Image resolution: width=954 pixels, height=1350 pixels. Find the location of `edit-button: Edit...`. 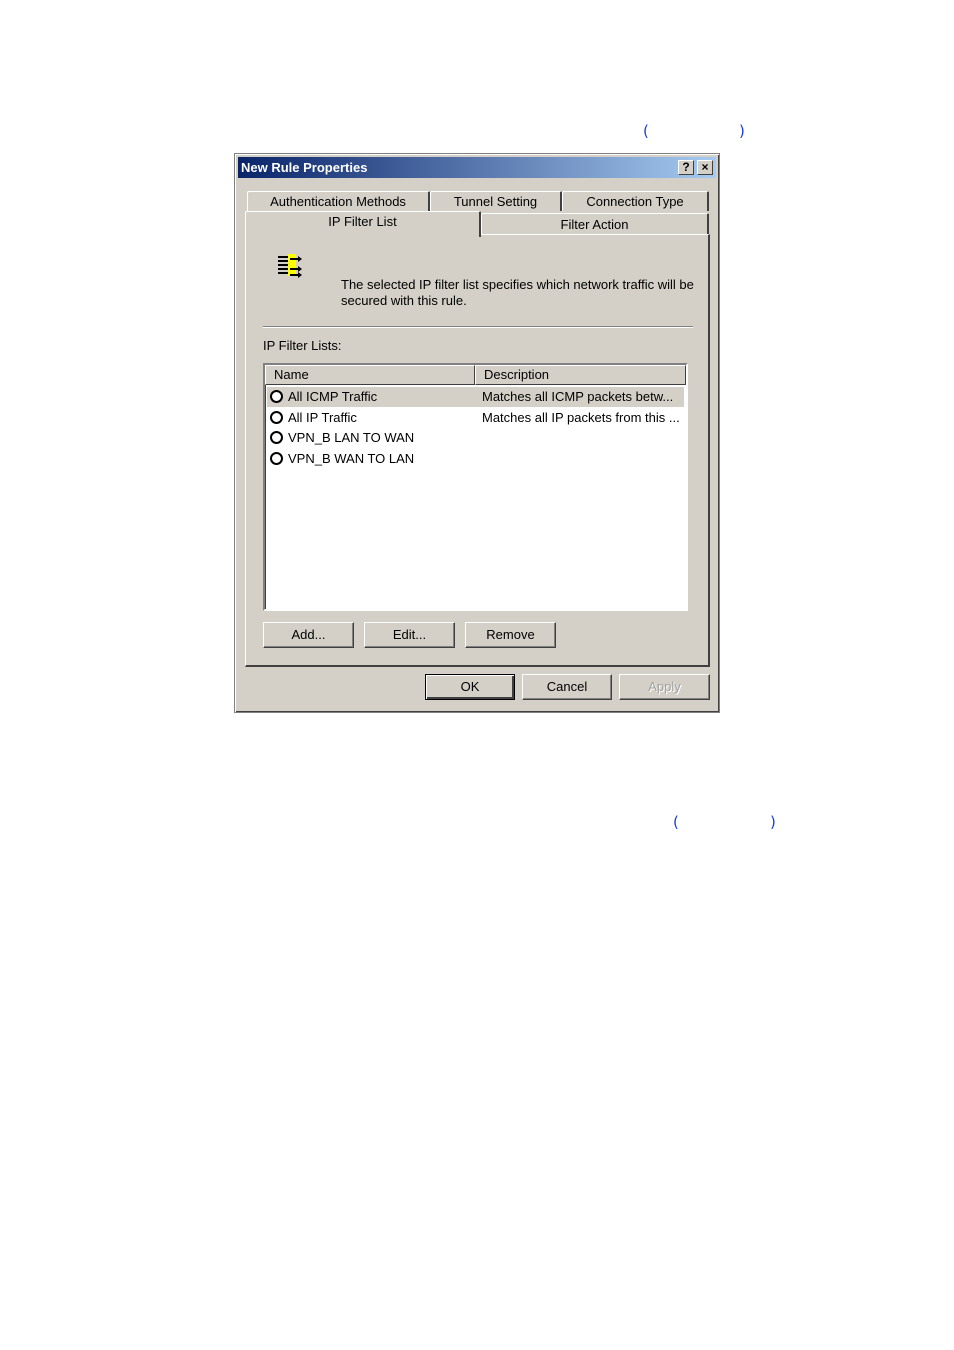

edit-button: Edit... is located at coordinates (409, 635).